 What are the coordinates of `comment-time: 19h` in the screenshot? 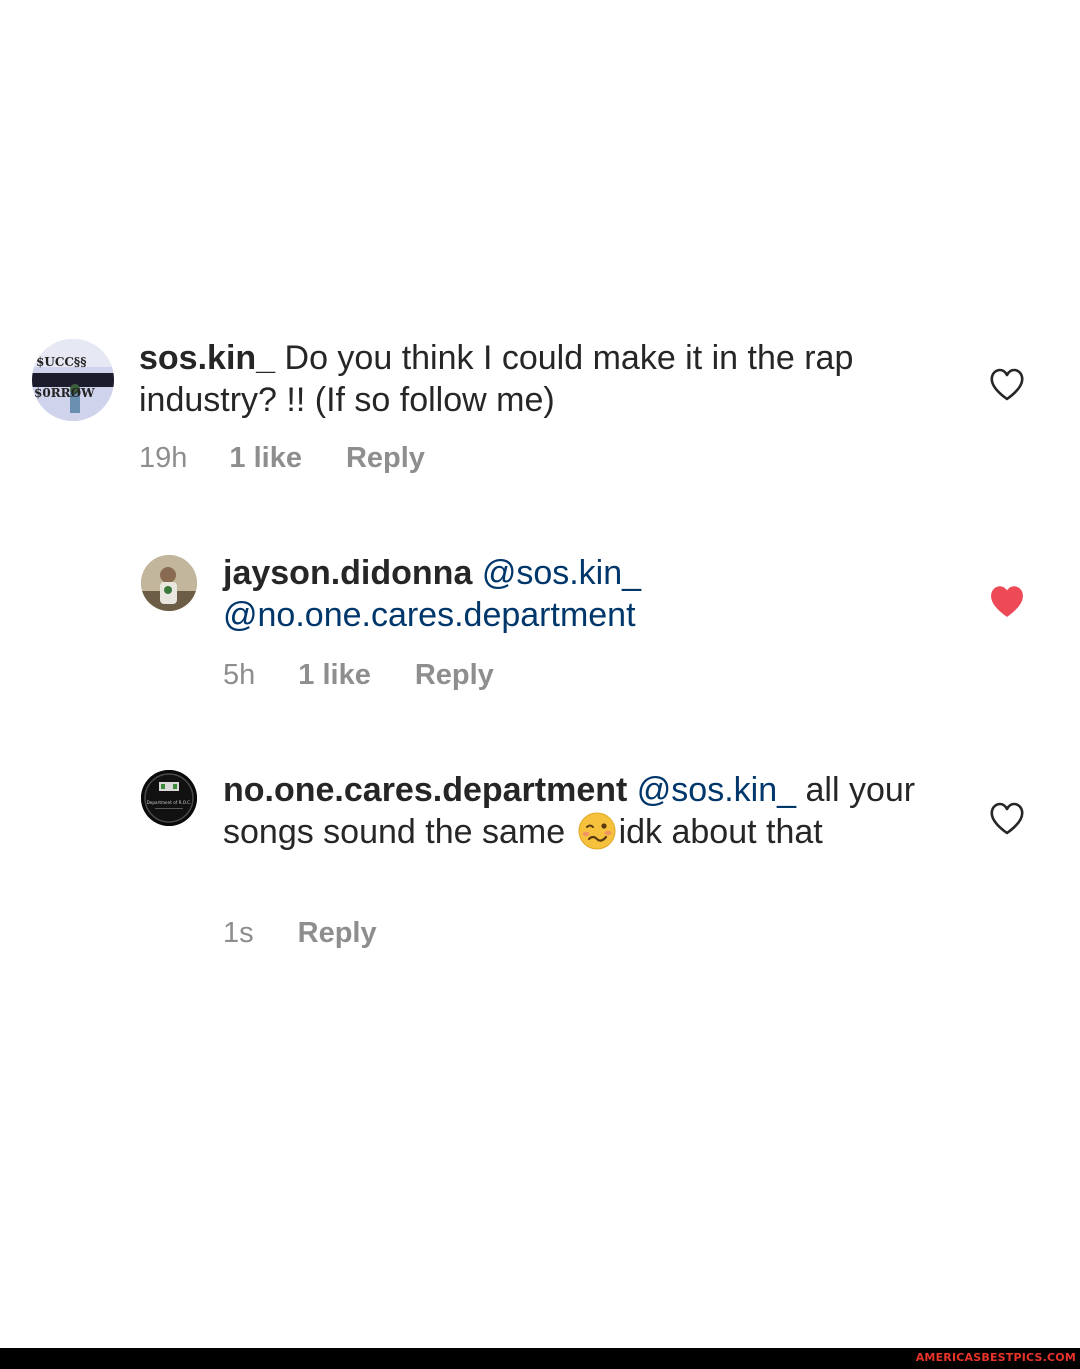 It's located at (163, 458).